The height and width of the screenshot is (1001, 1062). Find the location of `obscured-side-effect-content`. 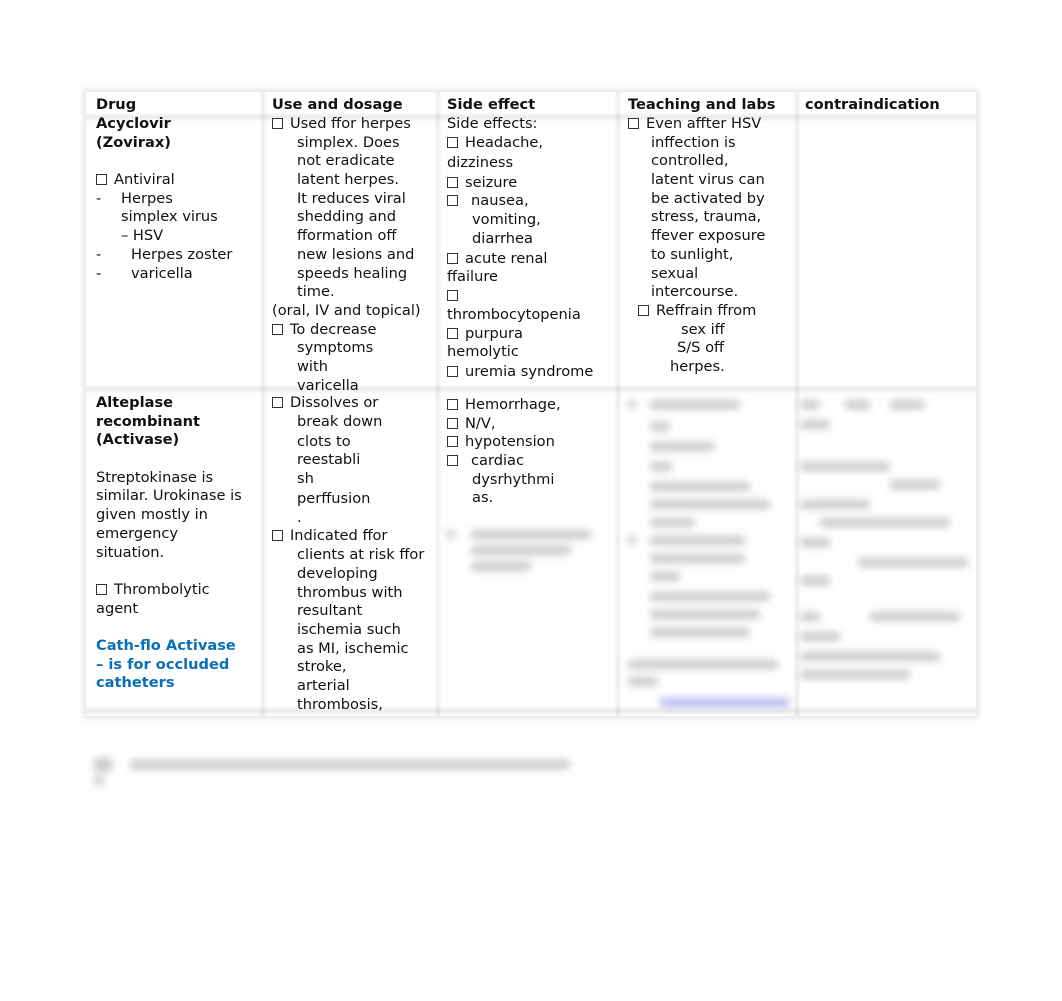

obscured-side-effect-content is located at coordinates (527, 555).